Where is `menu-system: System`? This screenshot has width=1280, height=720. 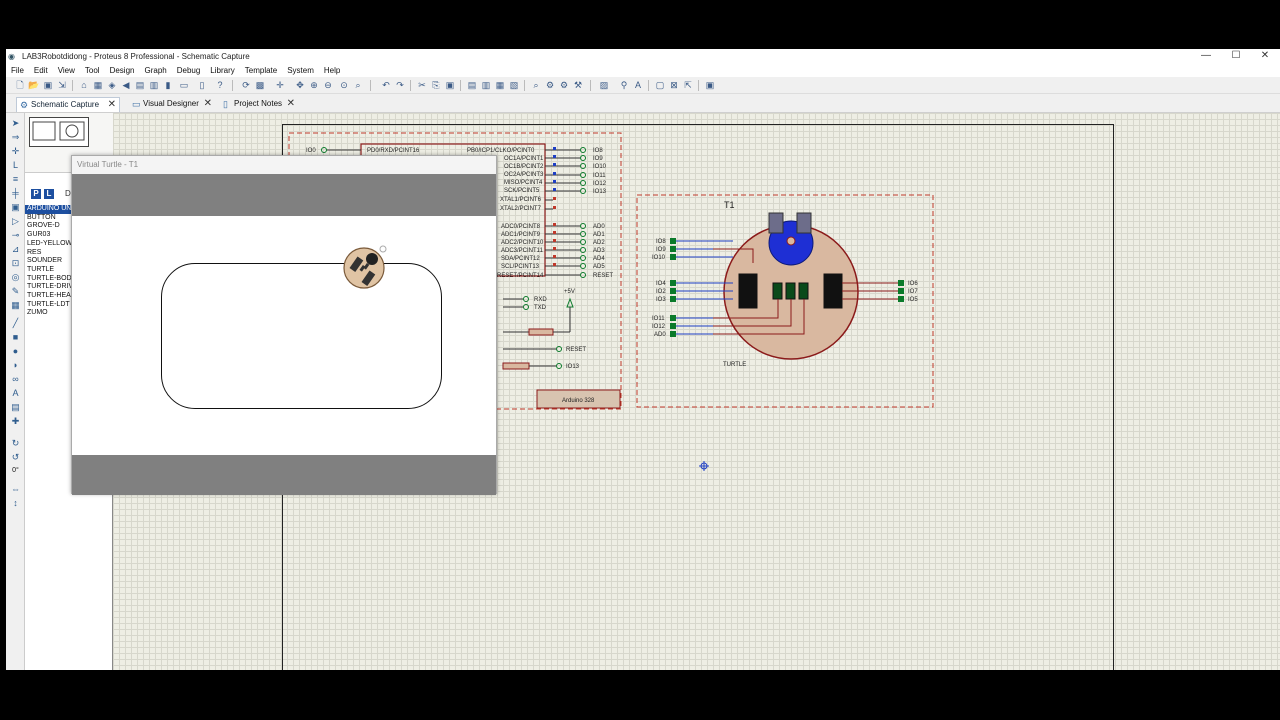
menu-system: System is located at coordinates (300, 70).